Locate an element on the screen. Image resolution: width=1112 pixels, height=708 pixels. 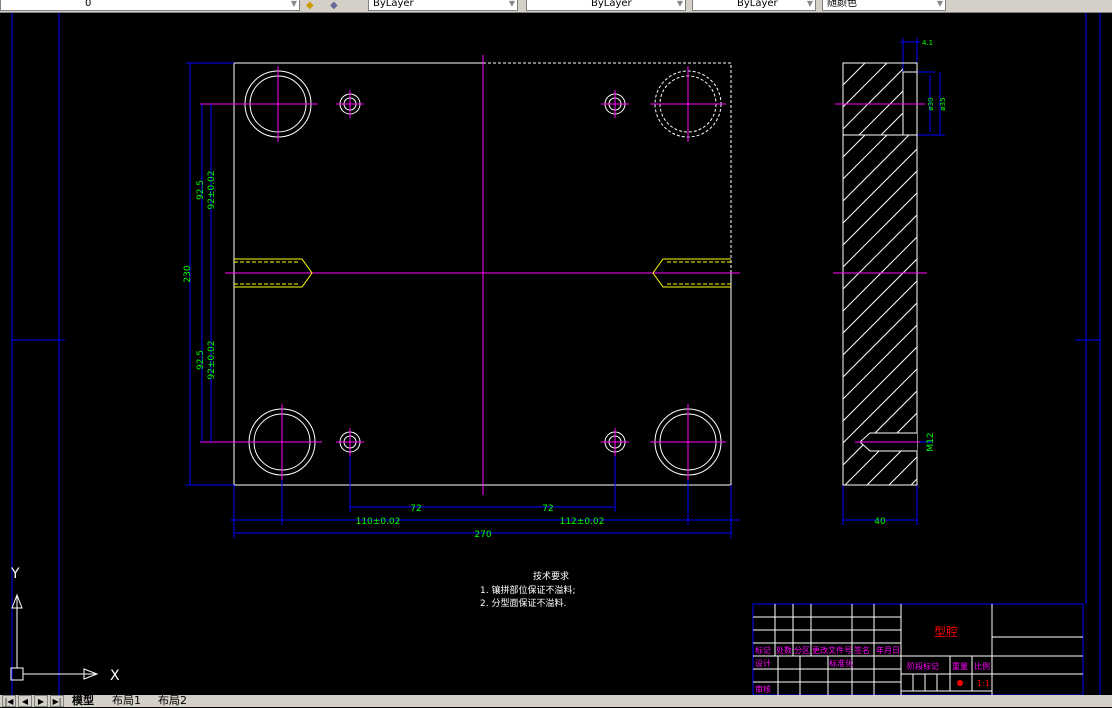
tb-change-doc: 更改文件号 is located at coordinates (832, 650).